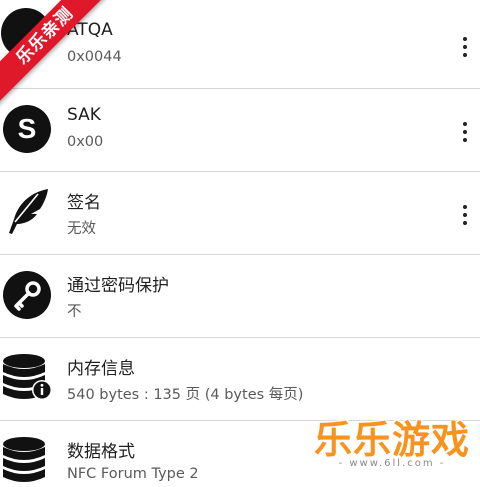 The width and height of the screenshot is (480, 487). I want to click on row-title: SAK, so click(84, 115).